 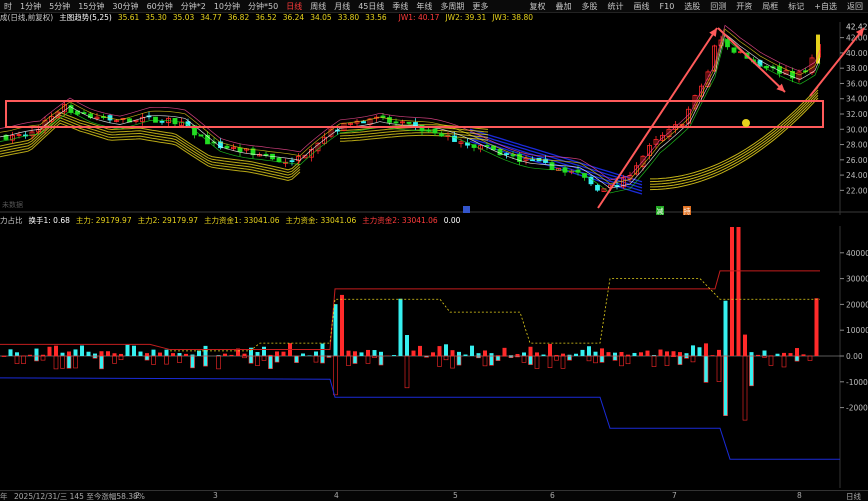 I want to click on period-tab-2: 5分钟, so click(x=59, y=6).